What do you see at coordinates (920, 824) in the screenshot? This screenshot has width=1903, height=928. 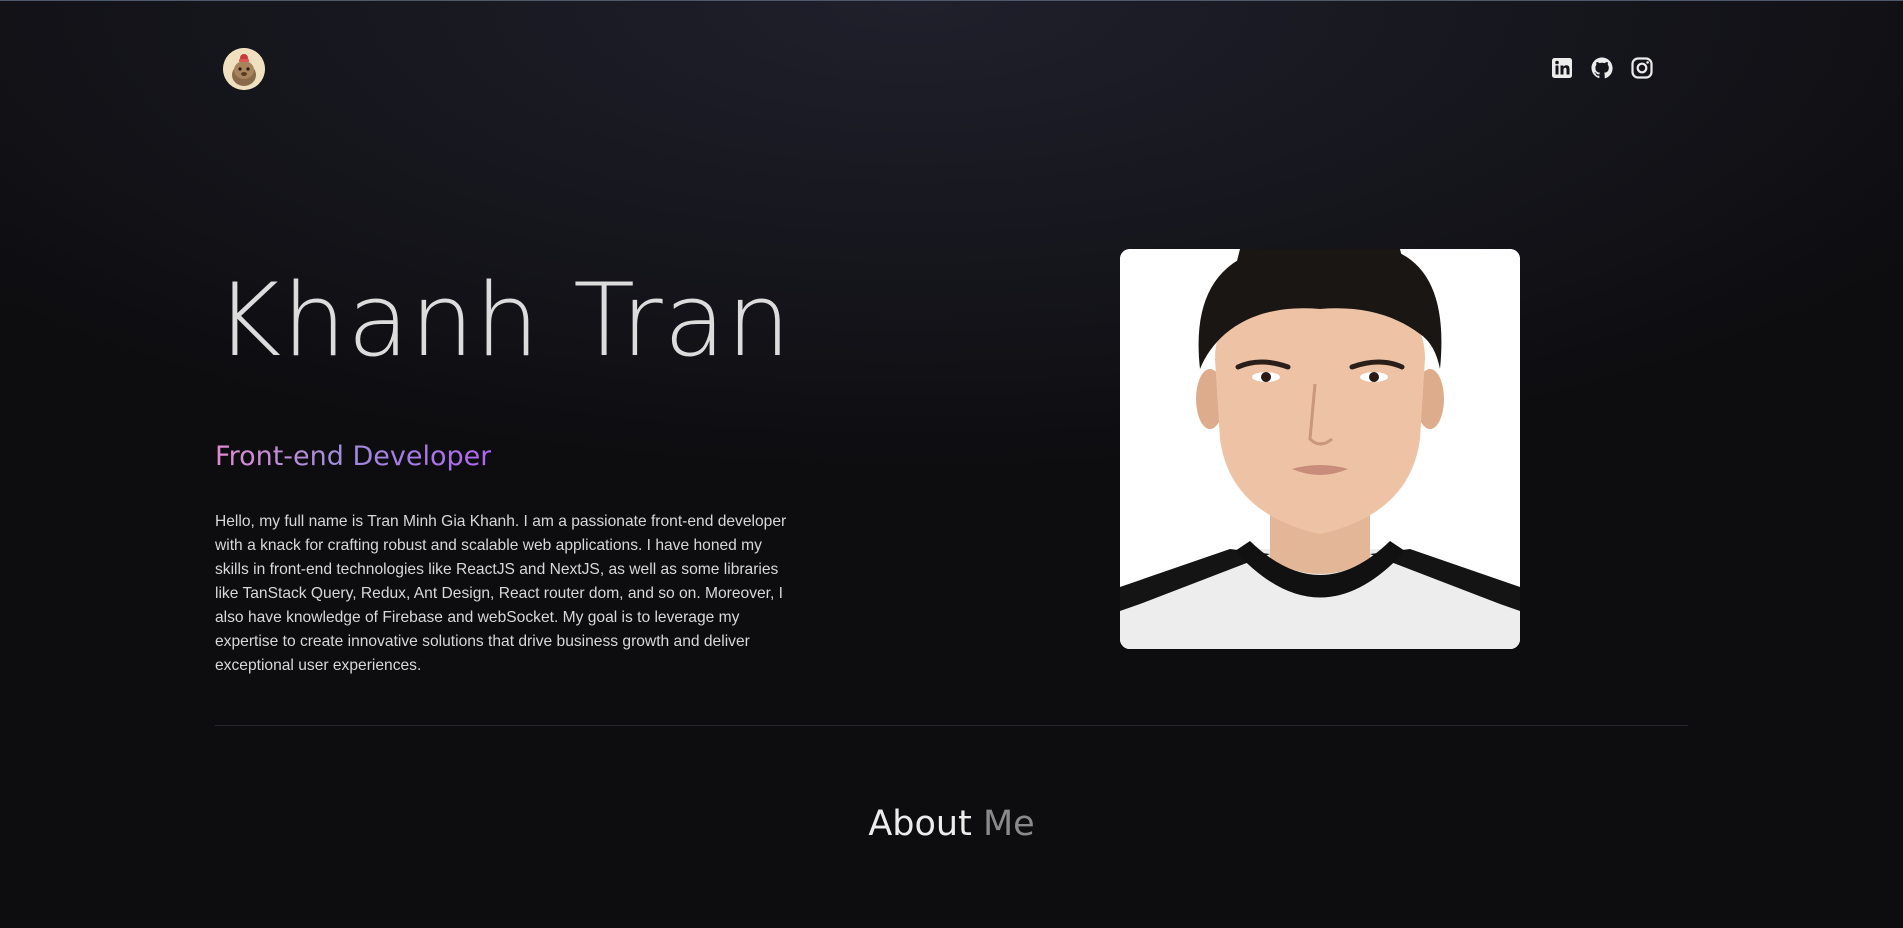 I see `about-title-word1: About` at bounding box center [920, 824].